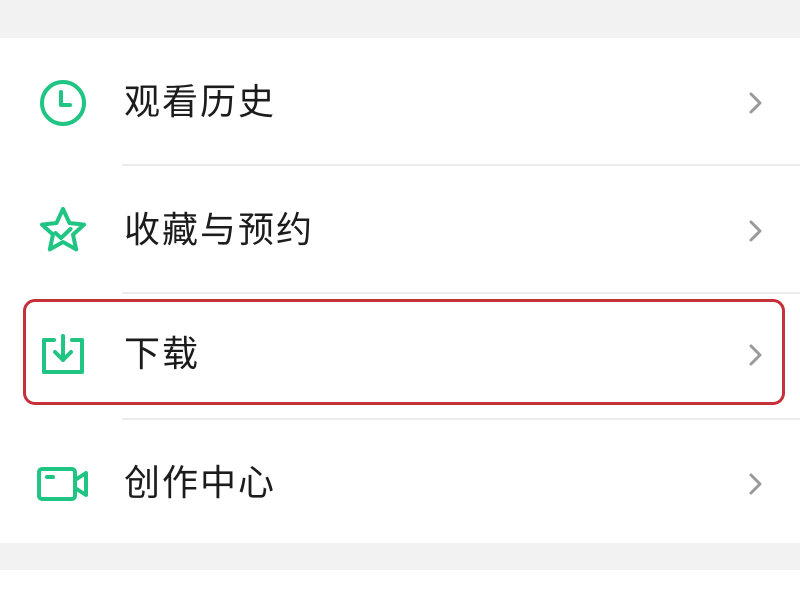  What do you see at coordinates (63, 231) in the screenshot?
I see `star-icon` at bounding box center [63, 231].